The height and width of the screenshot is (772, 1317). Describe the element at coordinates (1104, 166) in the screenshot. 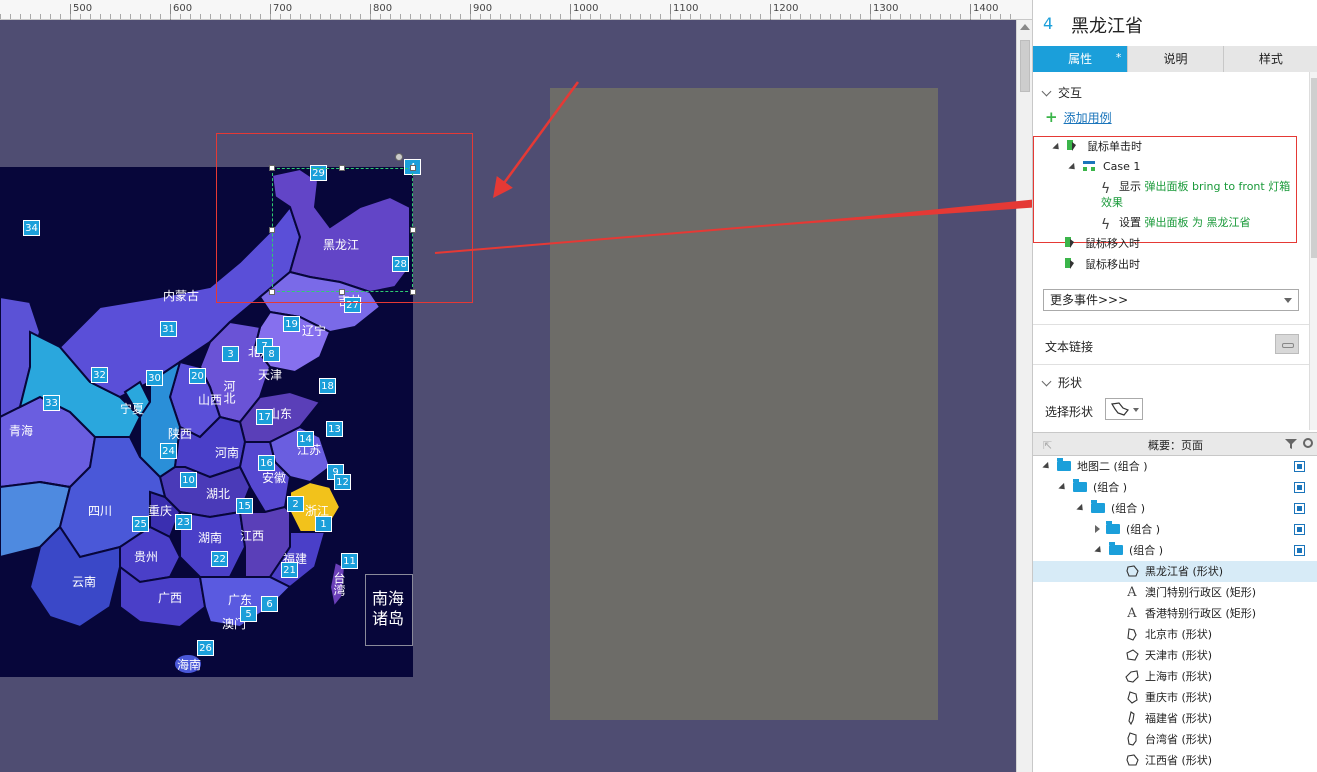

I see `case-1: Case 1` at that location.